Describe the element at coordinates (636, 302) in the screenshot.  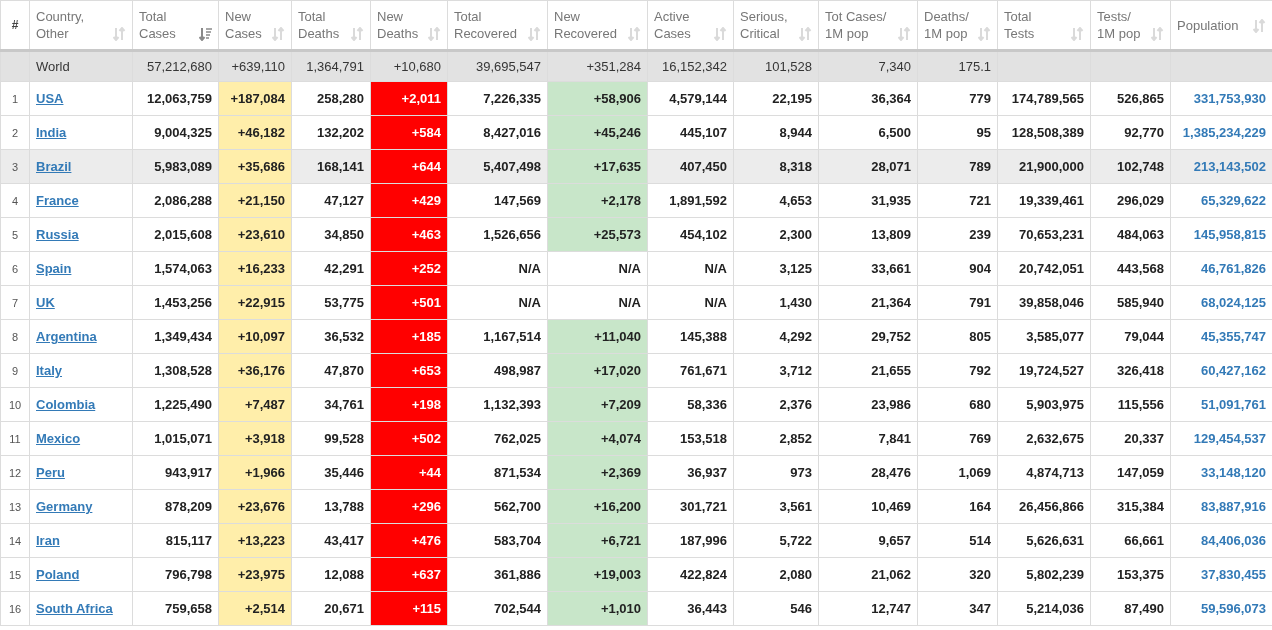
I see `table-row: 7 UK 1,453,256 +22,915 53,775 +501 N/A N/A N/A 1,430 21,364 791 39,858,046 585,940 68,024,125` at that location.